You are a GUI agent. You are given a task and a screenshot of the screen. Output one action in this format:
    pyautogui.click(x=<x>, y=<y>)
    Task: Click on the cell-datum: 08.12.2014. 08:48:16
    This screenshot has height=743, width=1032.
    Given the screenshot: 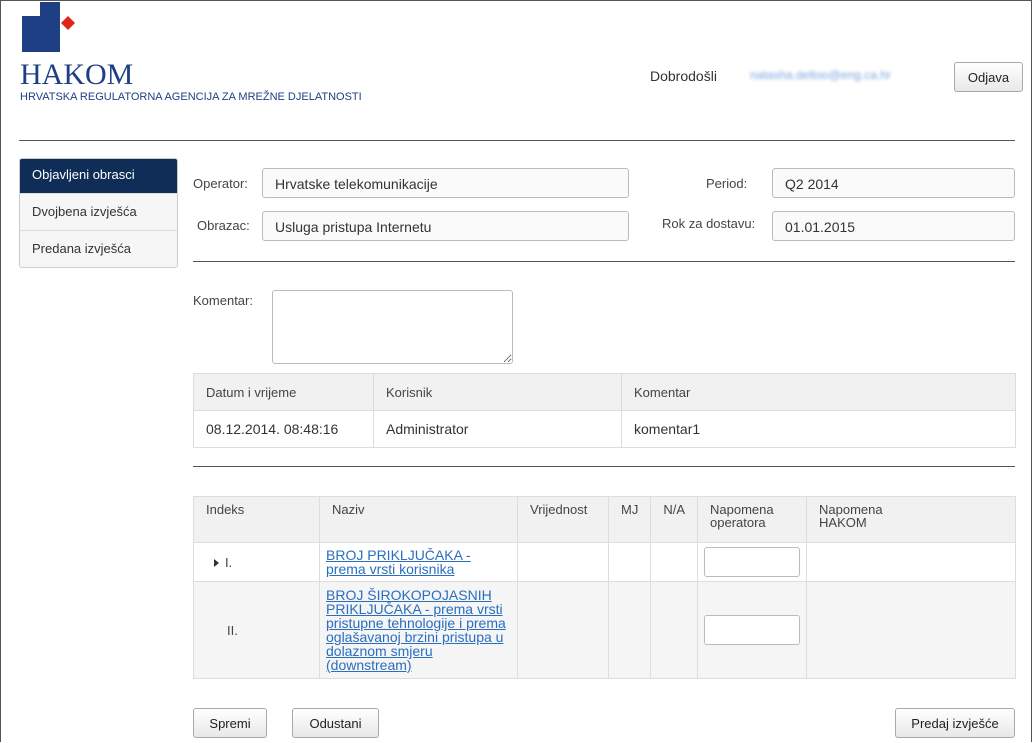 What is the action you would take?
    pyautogui.click(x=283, y=429)
    